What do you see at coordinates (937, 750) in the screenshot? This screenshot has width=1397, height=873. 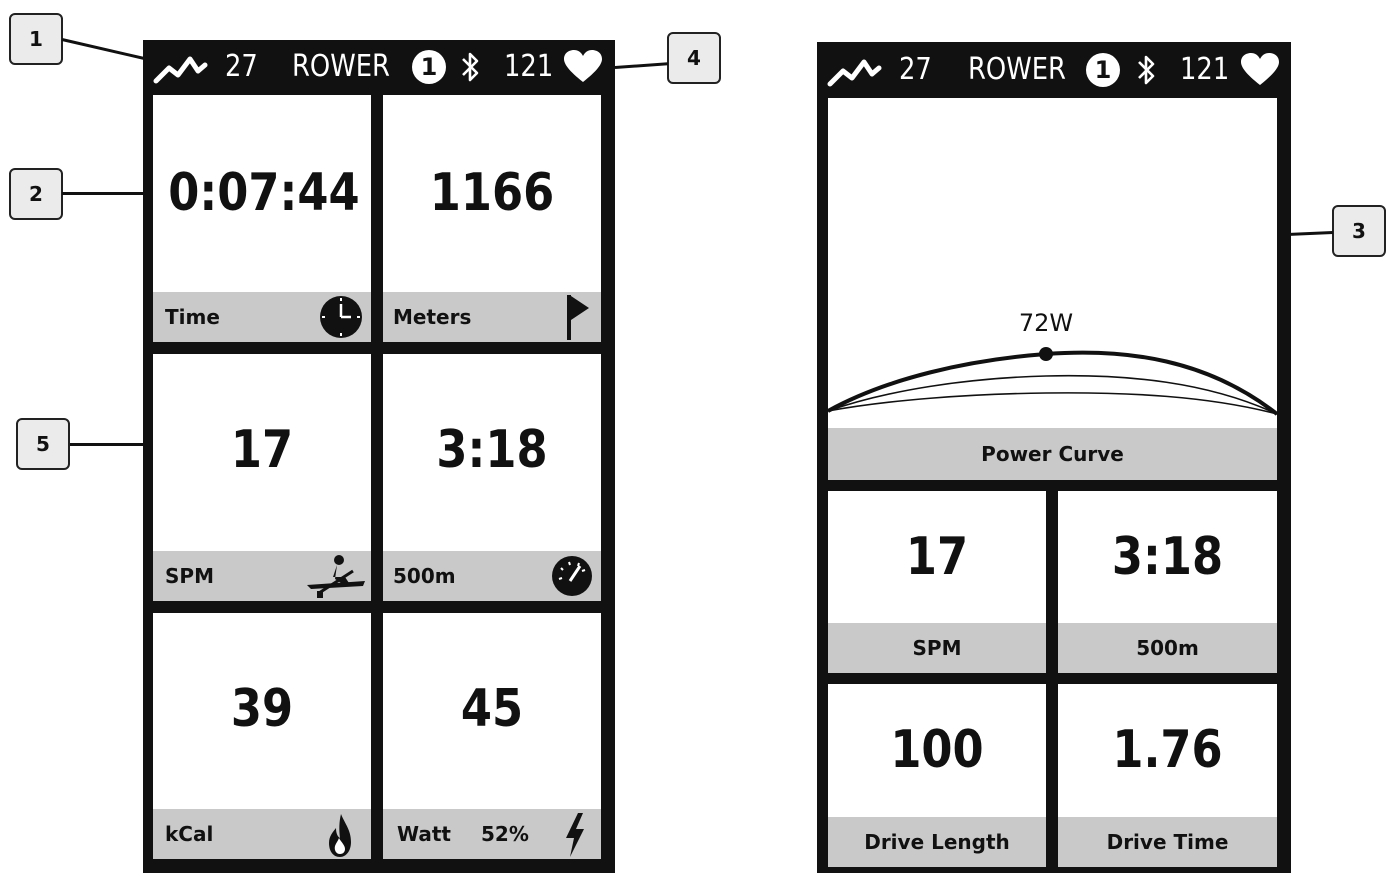 I see `drive-length-value: 100` at bounding box center [937, 750].